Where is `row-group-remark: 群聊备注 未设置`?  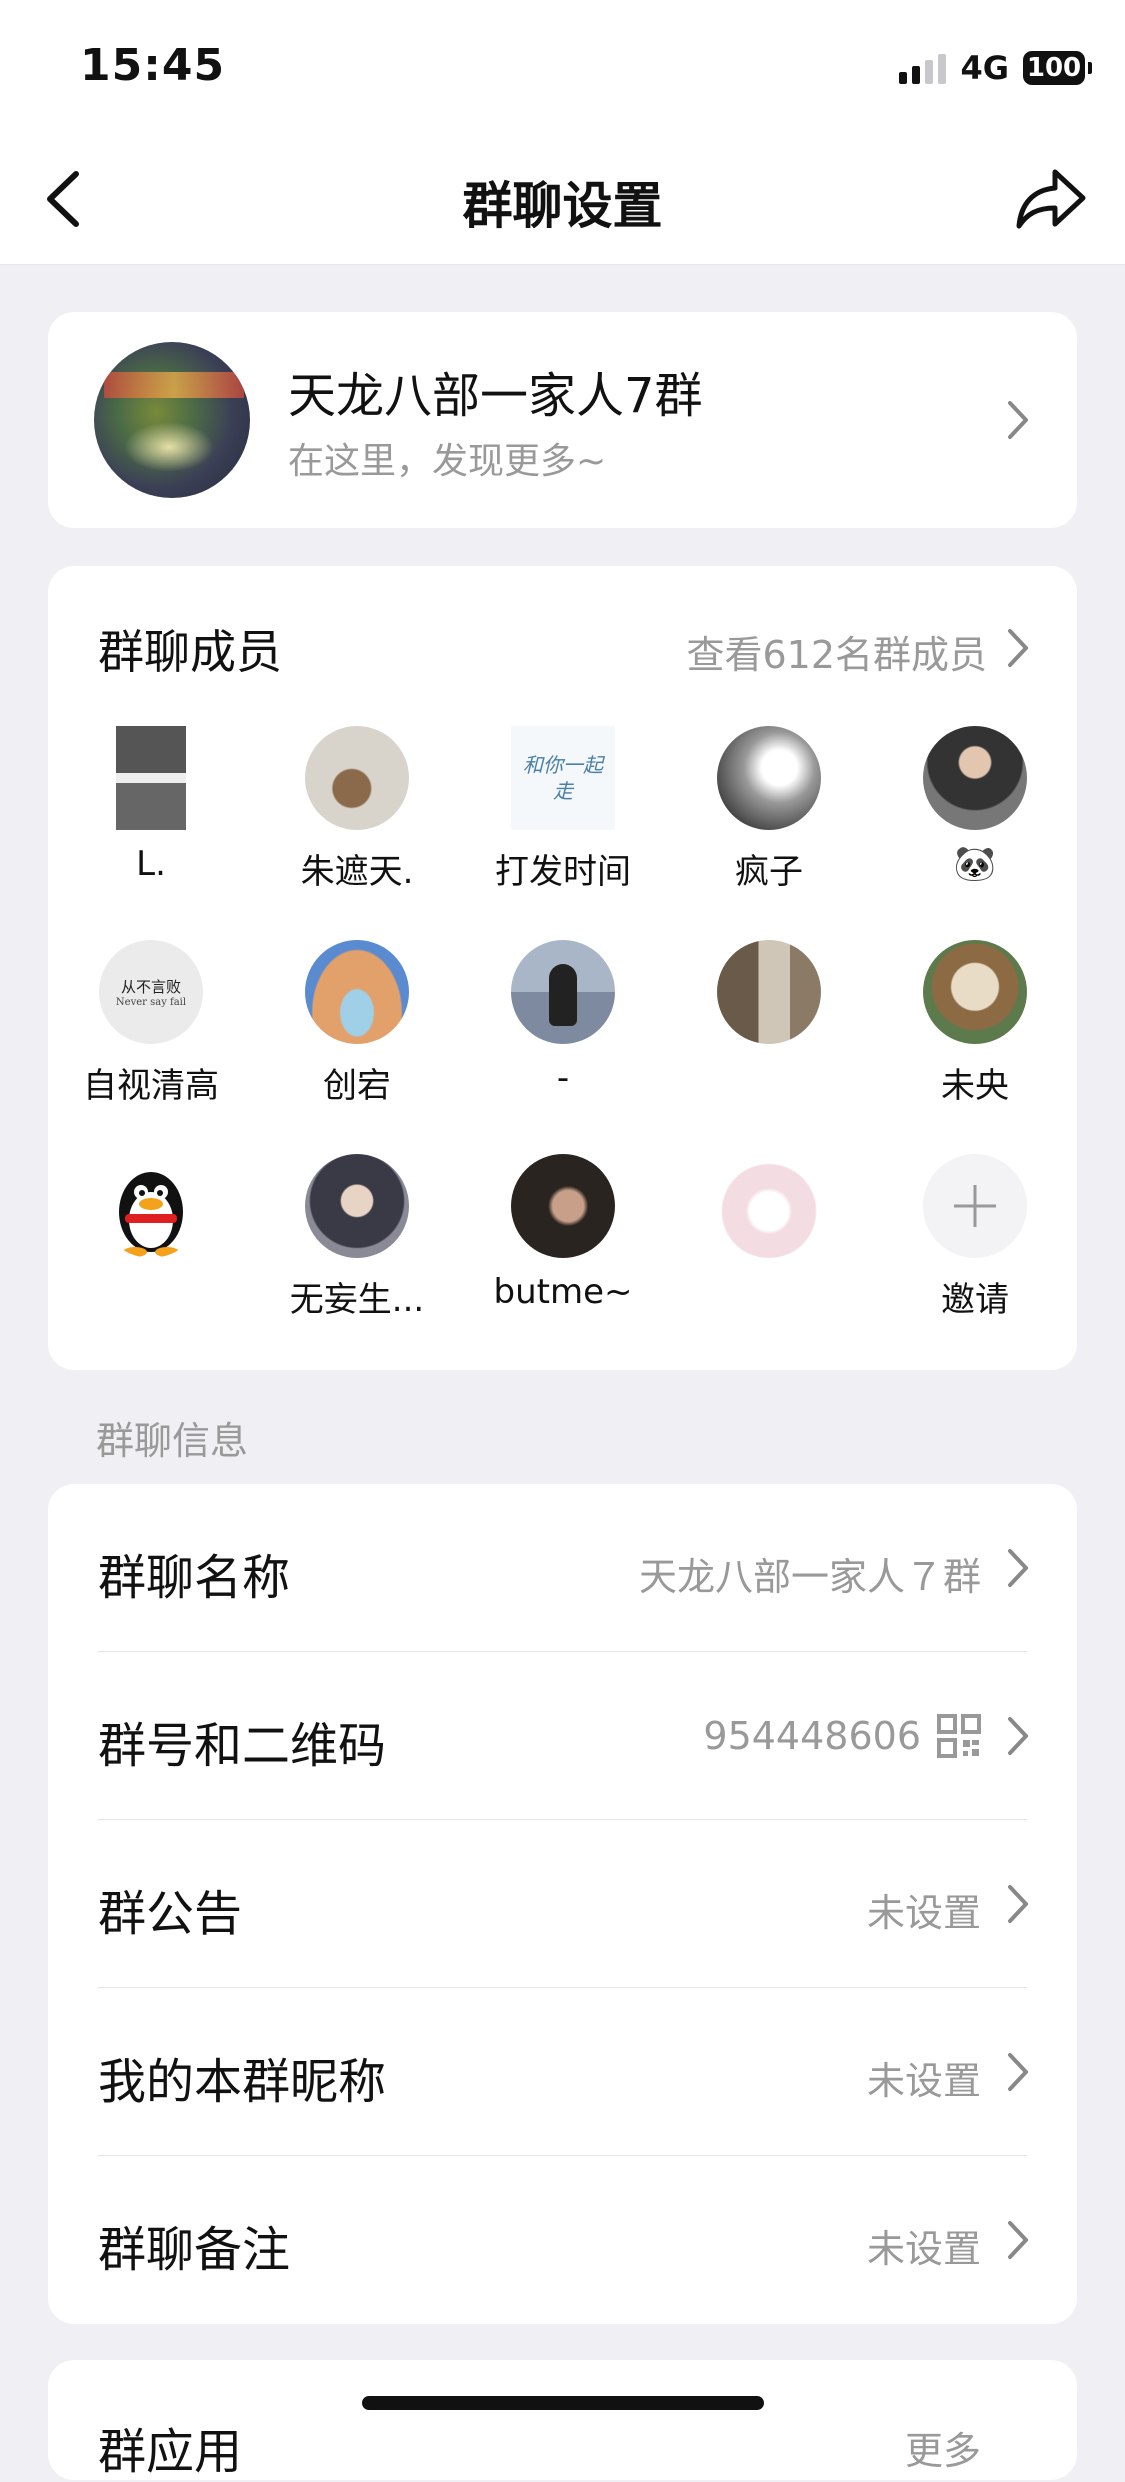 row-group-remark: 群聊备注 未设置 is located at coordinates (562, 2240).